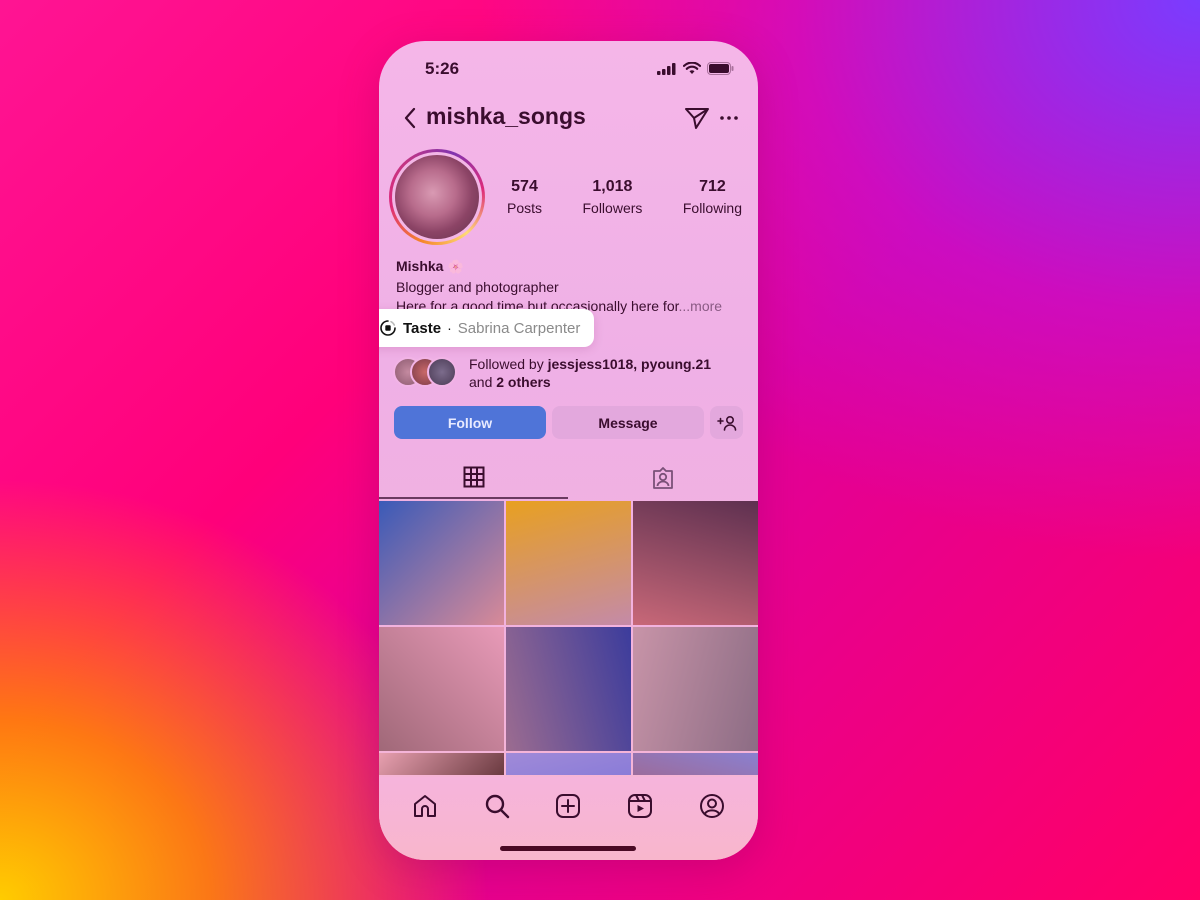 This screenshot has width=1200, height=900. What do you see at coordinates (519, 328) in the screenshot?
I see `taste-artist: Sabrina Carpenter` at bounding box center [519, 328].